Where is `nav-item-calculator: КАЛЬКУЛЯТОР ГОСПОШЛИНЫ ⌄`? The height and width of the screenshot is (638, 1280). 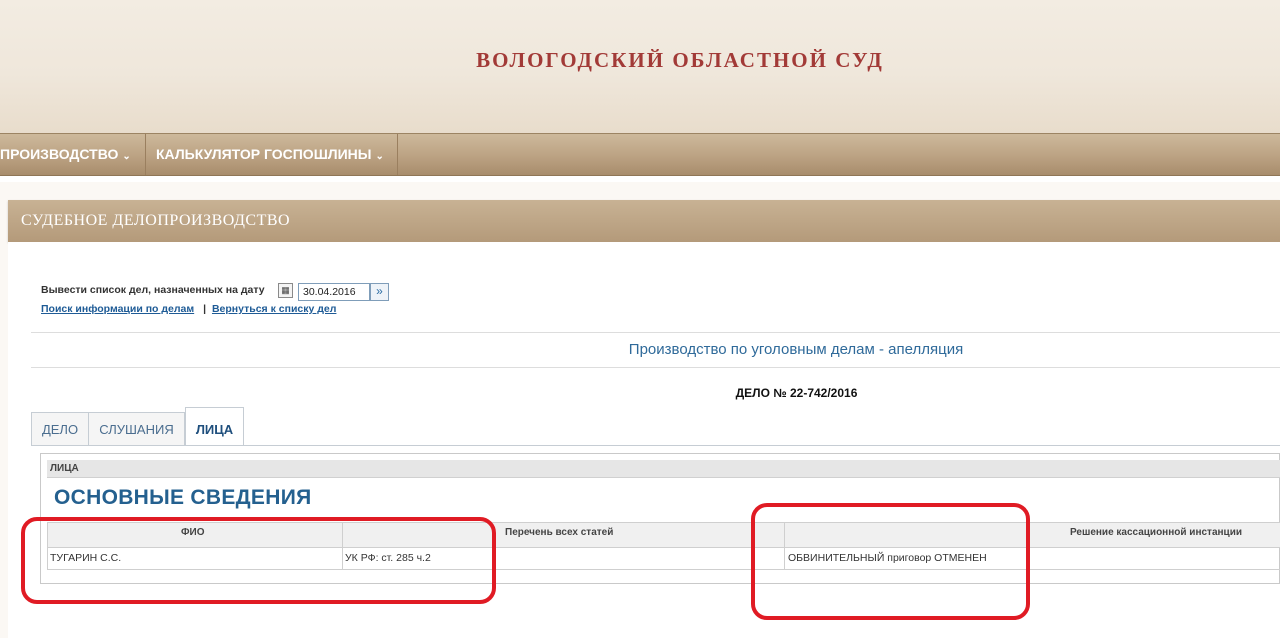 nav-item-calculator: КАЛЬКУЛЯТОР ГОСПОШЛИНЫ ⌄ is located at coordinates (272, 154).